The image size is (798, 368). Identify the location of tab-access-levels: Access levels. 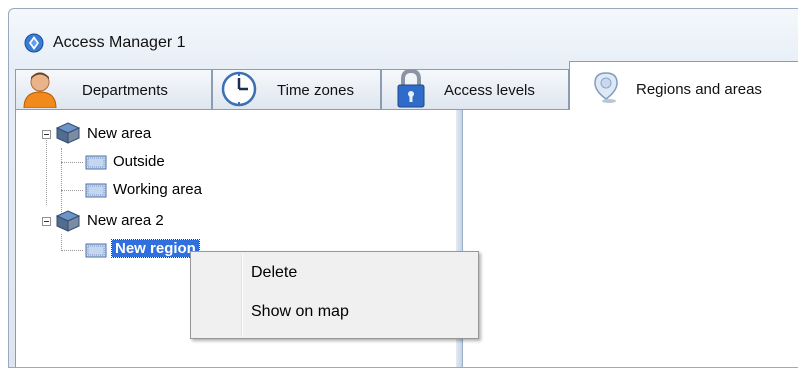
(475, 88).